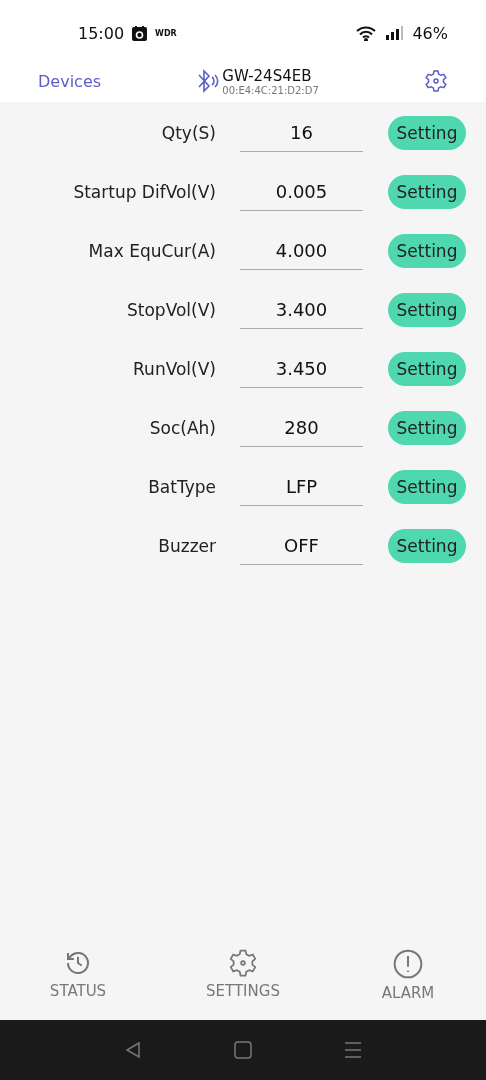 The image size is (486, 1080). I want to click on setting-label: Max EquCur(A), so click(151, 251).